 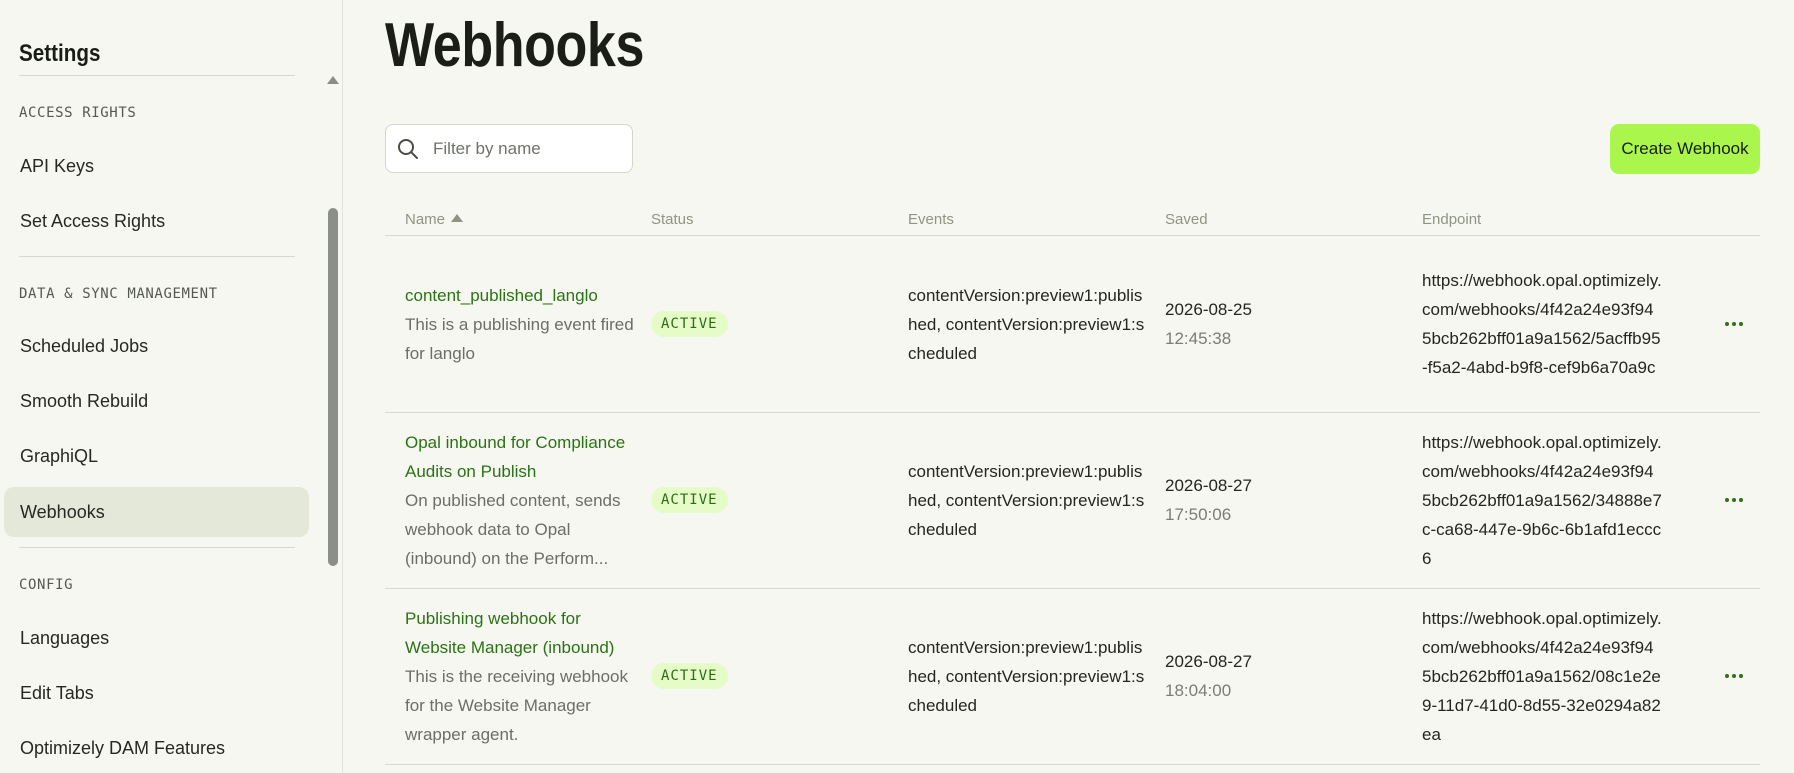 I want to click on sidebar-item-webhooks: Webhooks, so click(x=156, y=512).